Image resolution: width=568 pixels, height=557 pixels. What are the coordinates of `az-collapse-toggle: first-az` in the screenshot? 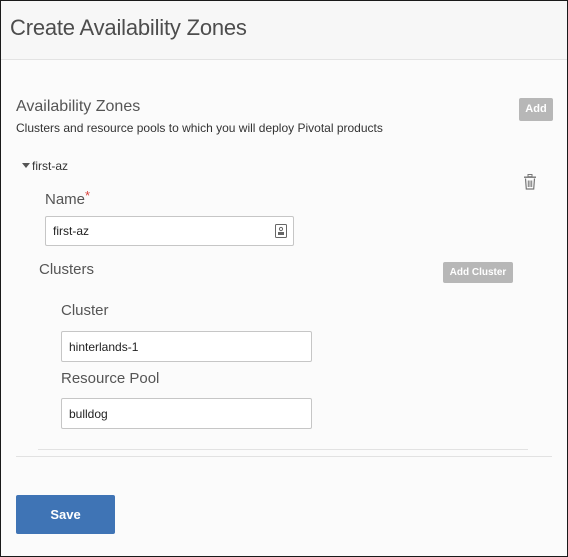 It's located at (45, 166).